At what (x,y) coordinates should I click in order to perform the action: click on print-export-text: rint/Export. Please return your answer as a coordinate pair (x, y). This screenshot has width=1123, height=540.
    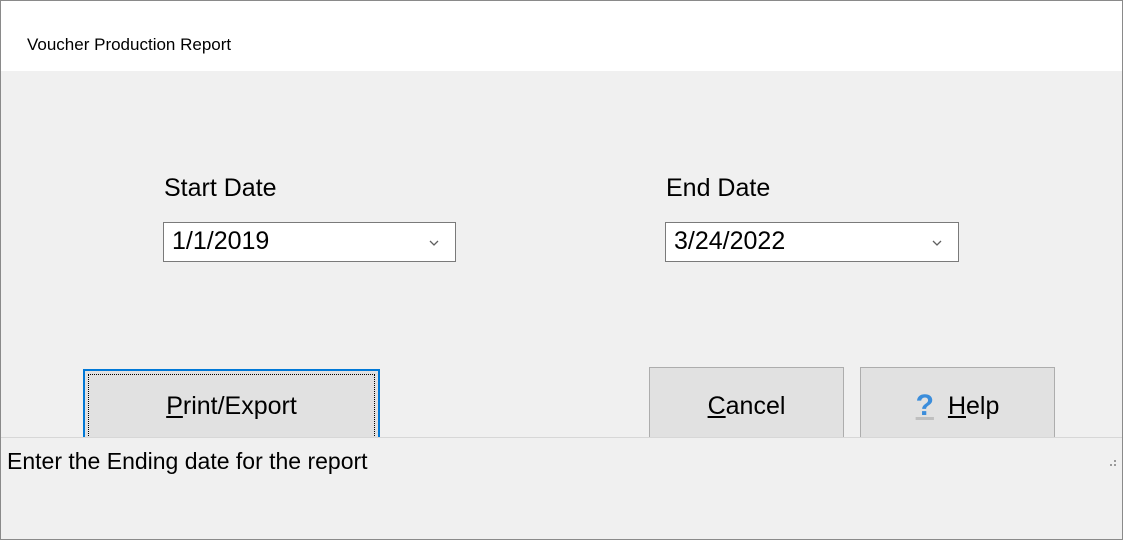
    Looking at the image, I should click on (239, 405).